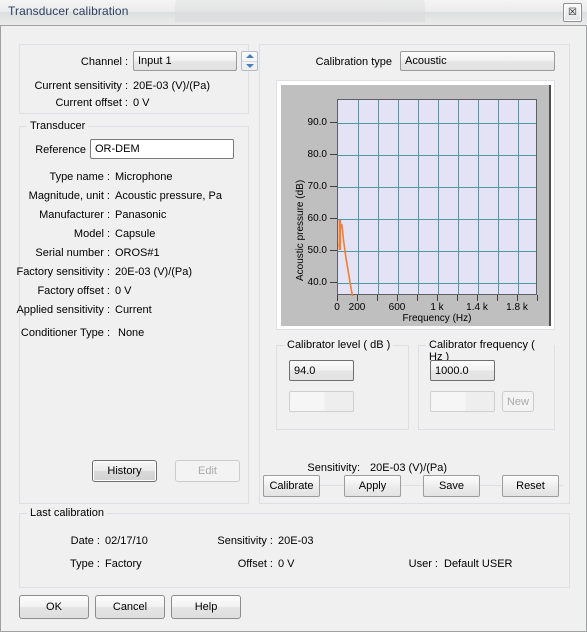  What do you see at coordinates (162, 149) in the screenshot?
I see `reference-select: OR-DEM` at bounding box center [162, 149].